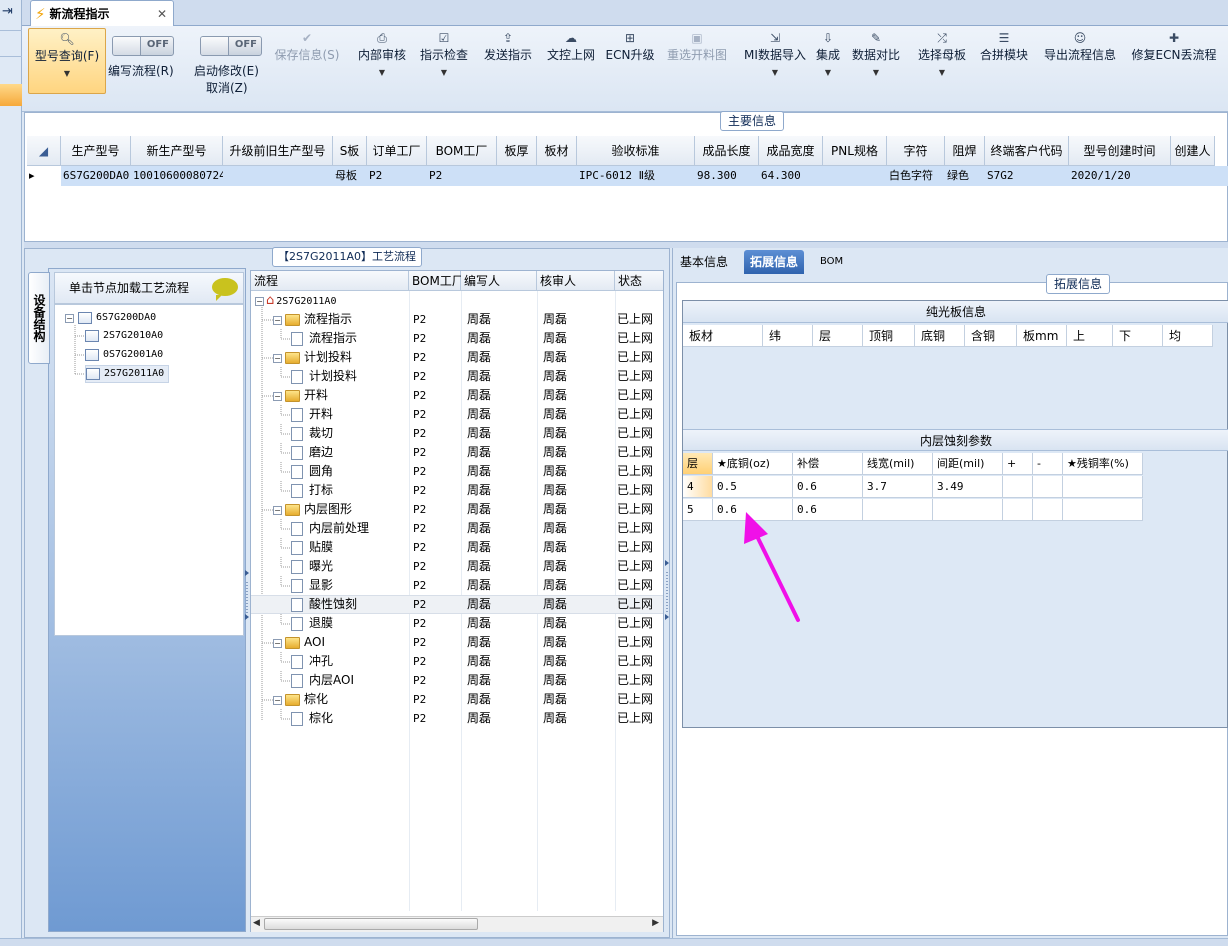  What do you see at coordinates (791, 176) in the screenshot?
I see `main-cell: 64.300` at bounding box center [791, 176].